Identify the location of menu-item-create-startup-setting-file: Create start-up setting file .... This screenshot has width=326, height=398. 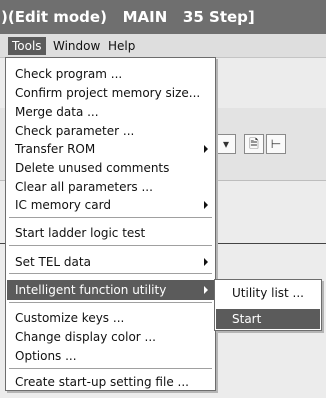
(110, 382).